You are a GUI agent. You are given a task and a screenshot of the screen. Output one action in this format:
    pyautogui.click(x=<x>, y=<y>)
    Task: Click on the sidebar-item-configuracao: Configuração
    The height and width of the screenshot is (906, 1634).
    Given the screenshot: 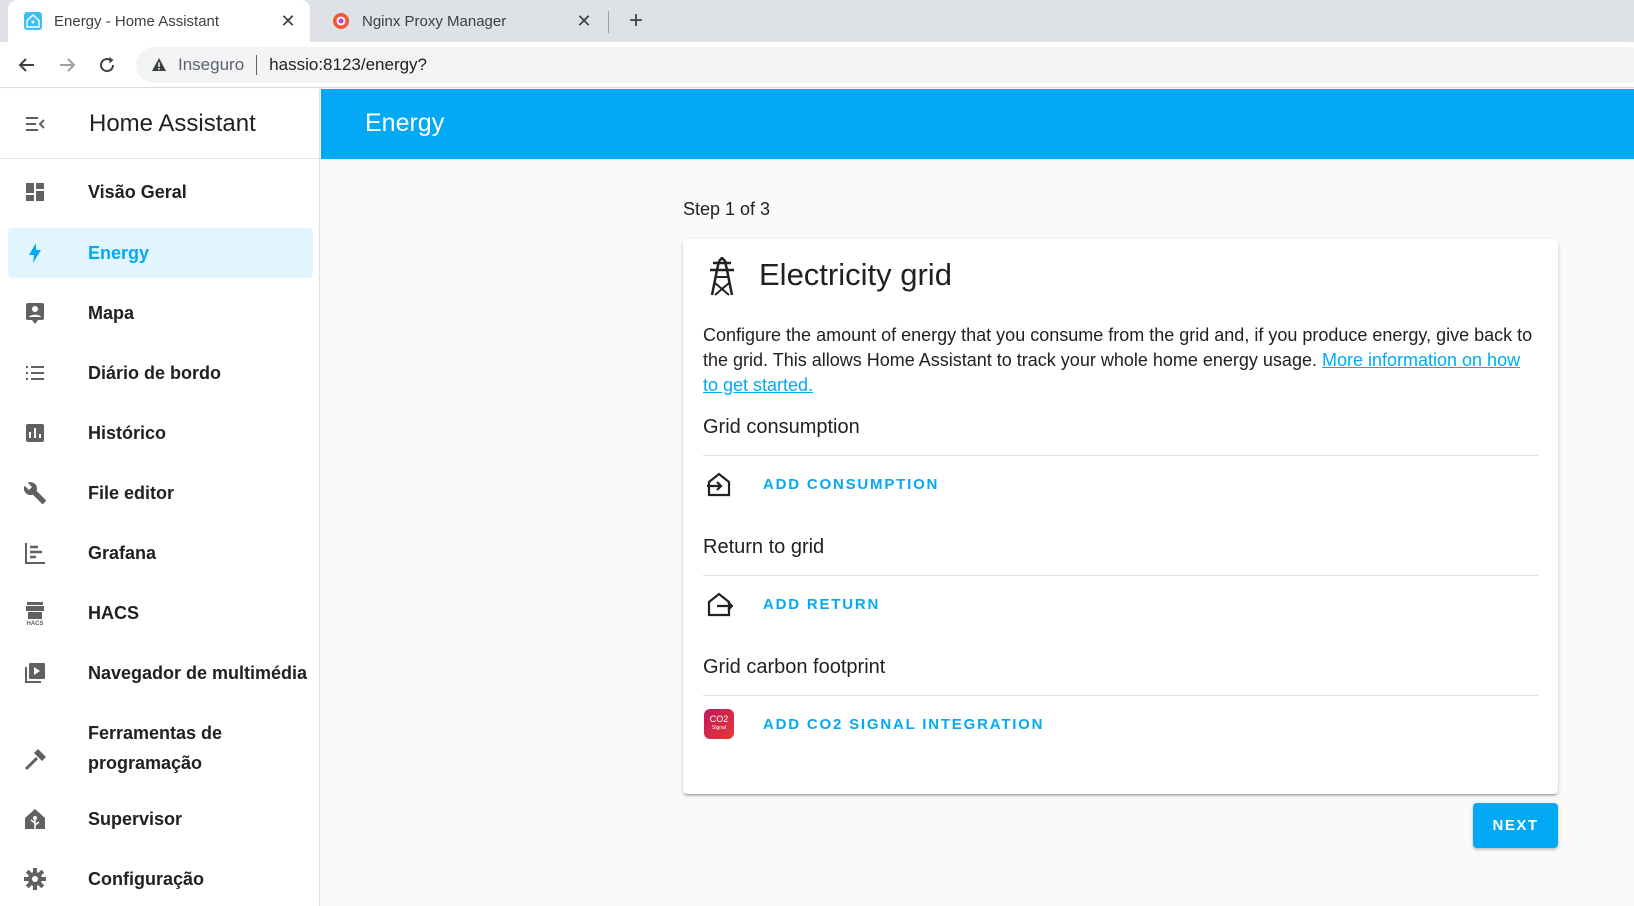 What is the action you would take?
    pyautogui.click(x=160, y=879)
    